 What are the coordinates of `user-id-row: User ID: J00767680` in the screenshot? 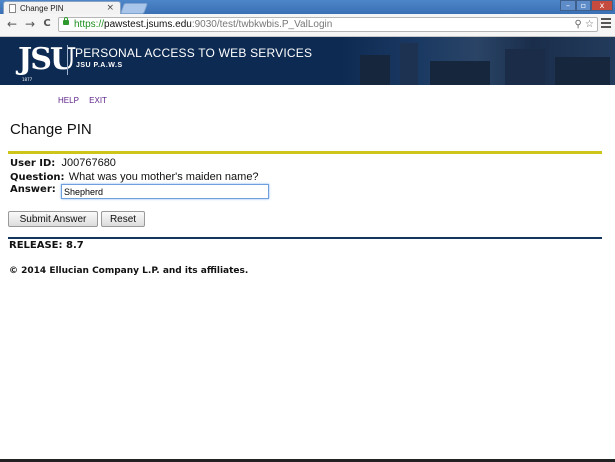 It's located at (63, 163).